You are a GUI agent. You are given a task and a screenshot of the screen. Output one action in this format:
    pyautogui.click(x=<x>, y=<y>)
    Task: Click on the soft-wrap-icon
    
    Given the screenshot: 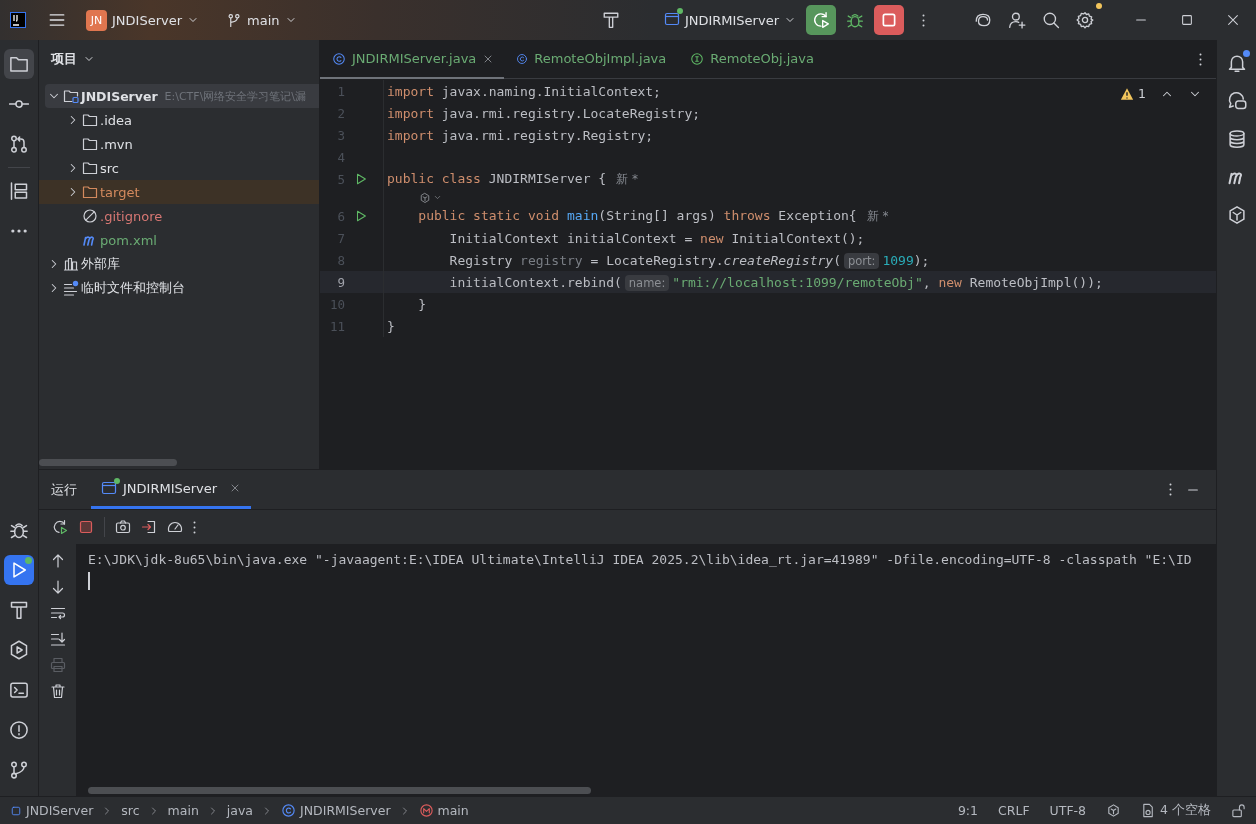 What is the action you would take?
    pyautogui.click(x=57, y=613)
    